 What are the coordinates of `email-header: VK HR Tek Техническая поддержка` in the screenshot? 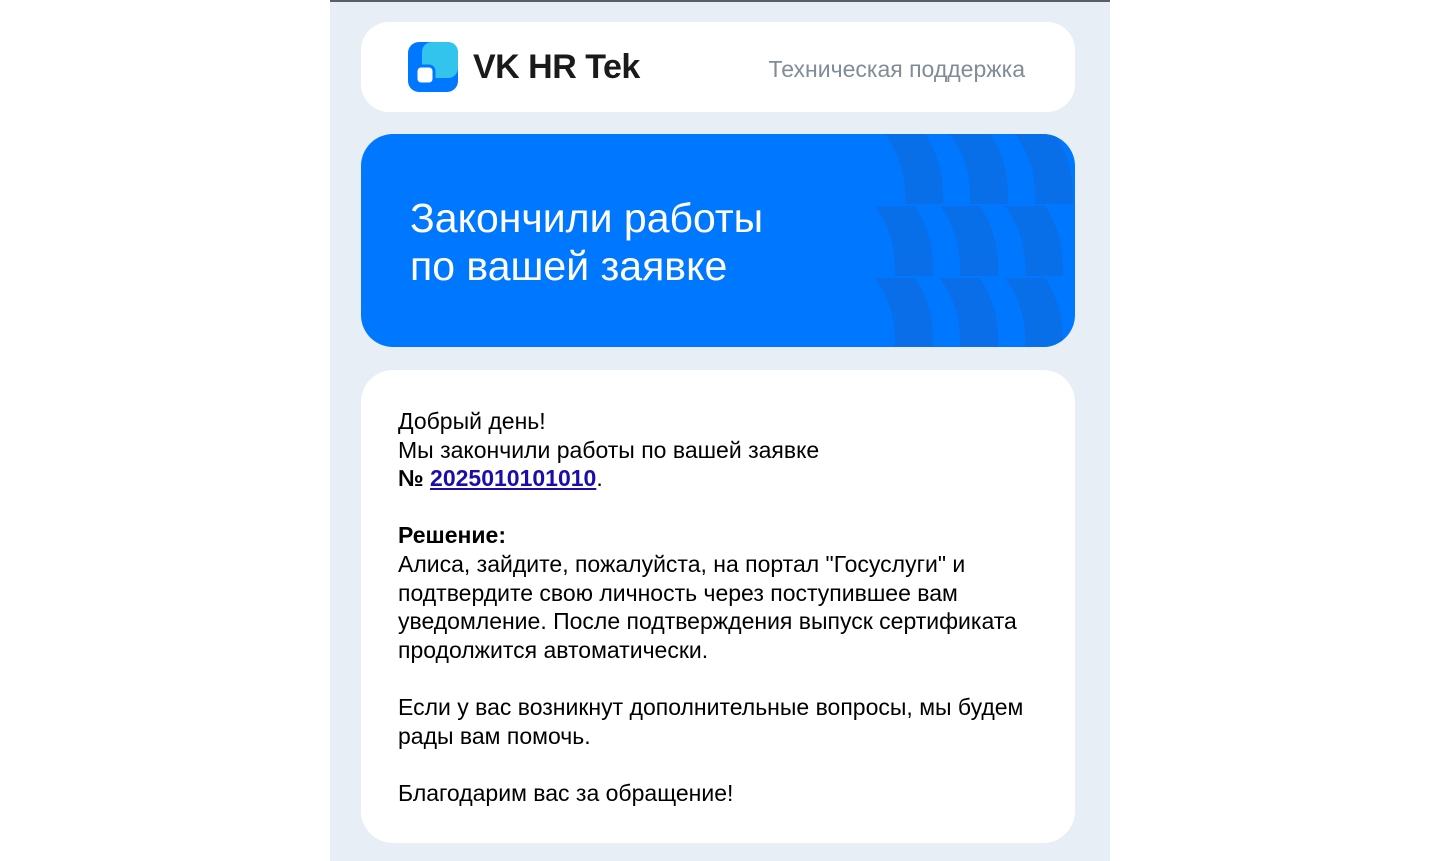 It's located at (718, 67).